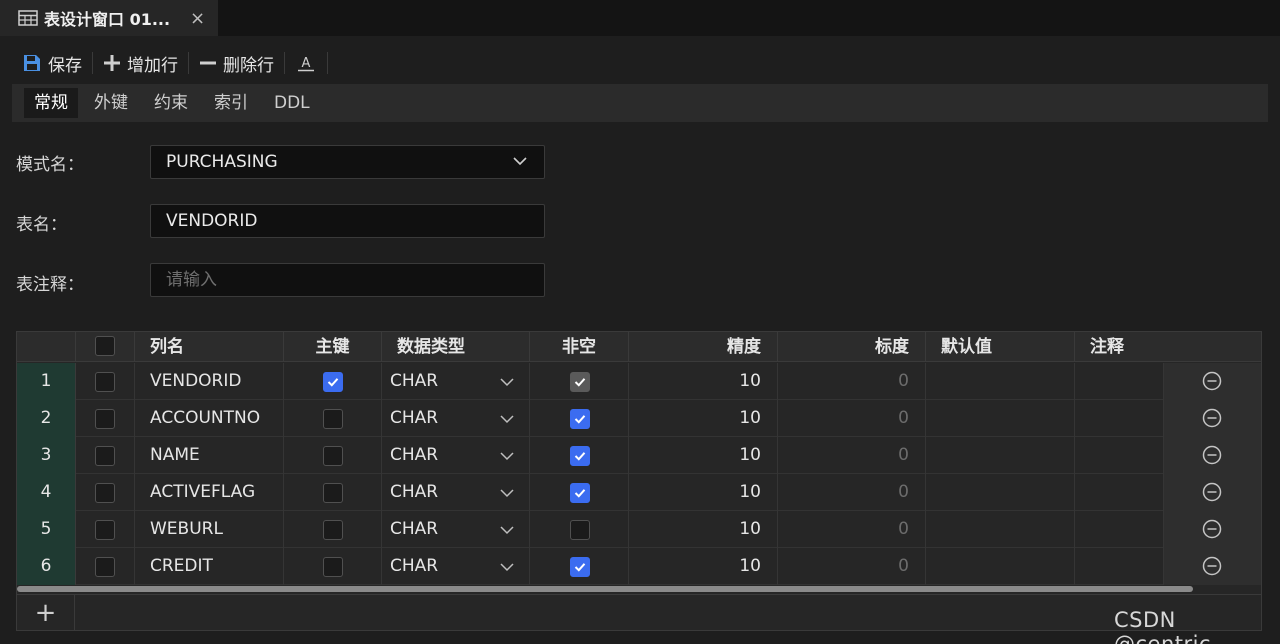  I want to click on primary-key-cell, so click(333, 492).